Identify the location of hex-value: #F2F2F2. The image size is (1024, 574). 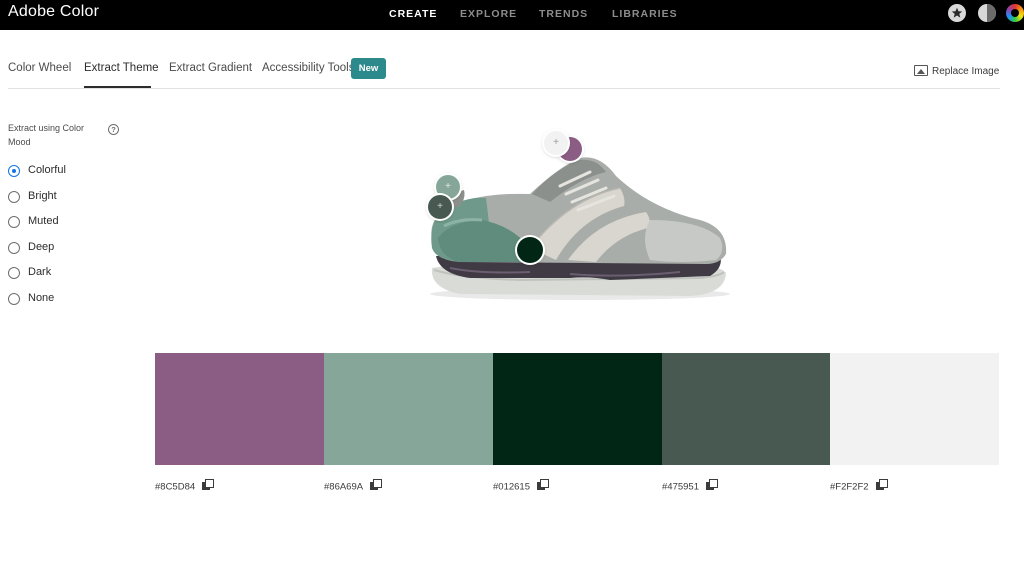
(849, 487).